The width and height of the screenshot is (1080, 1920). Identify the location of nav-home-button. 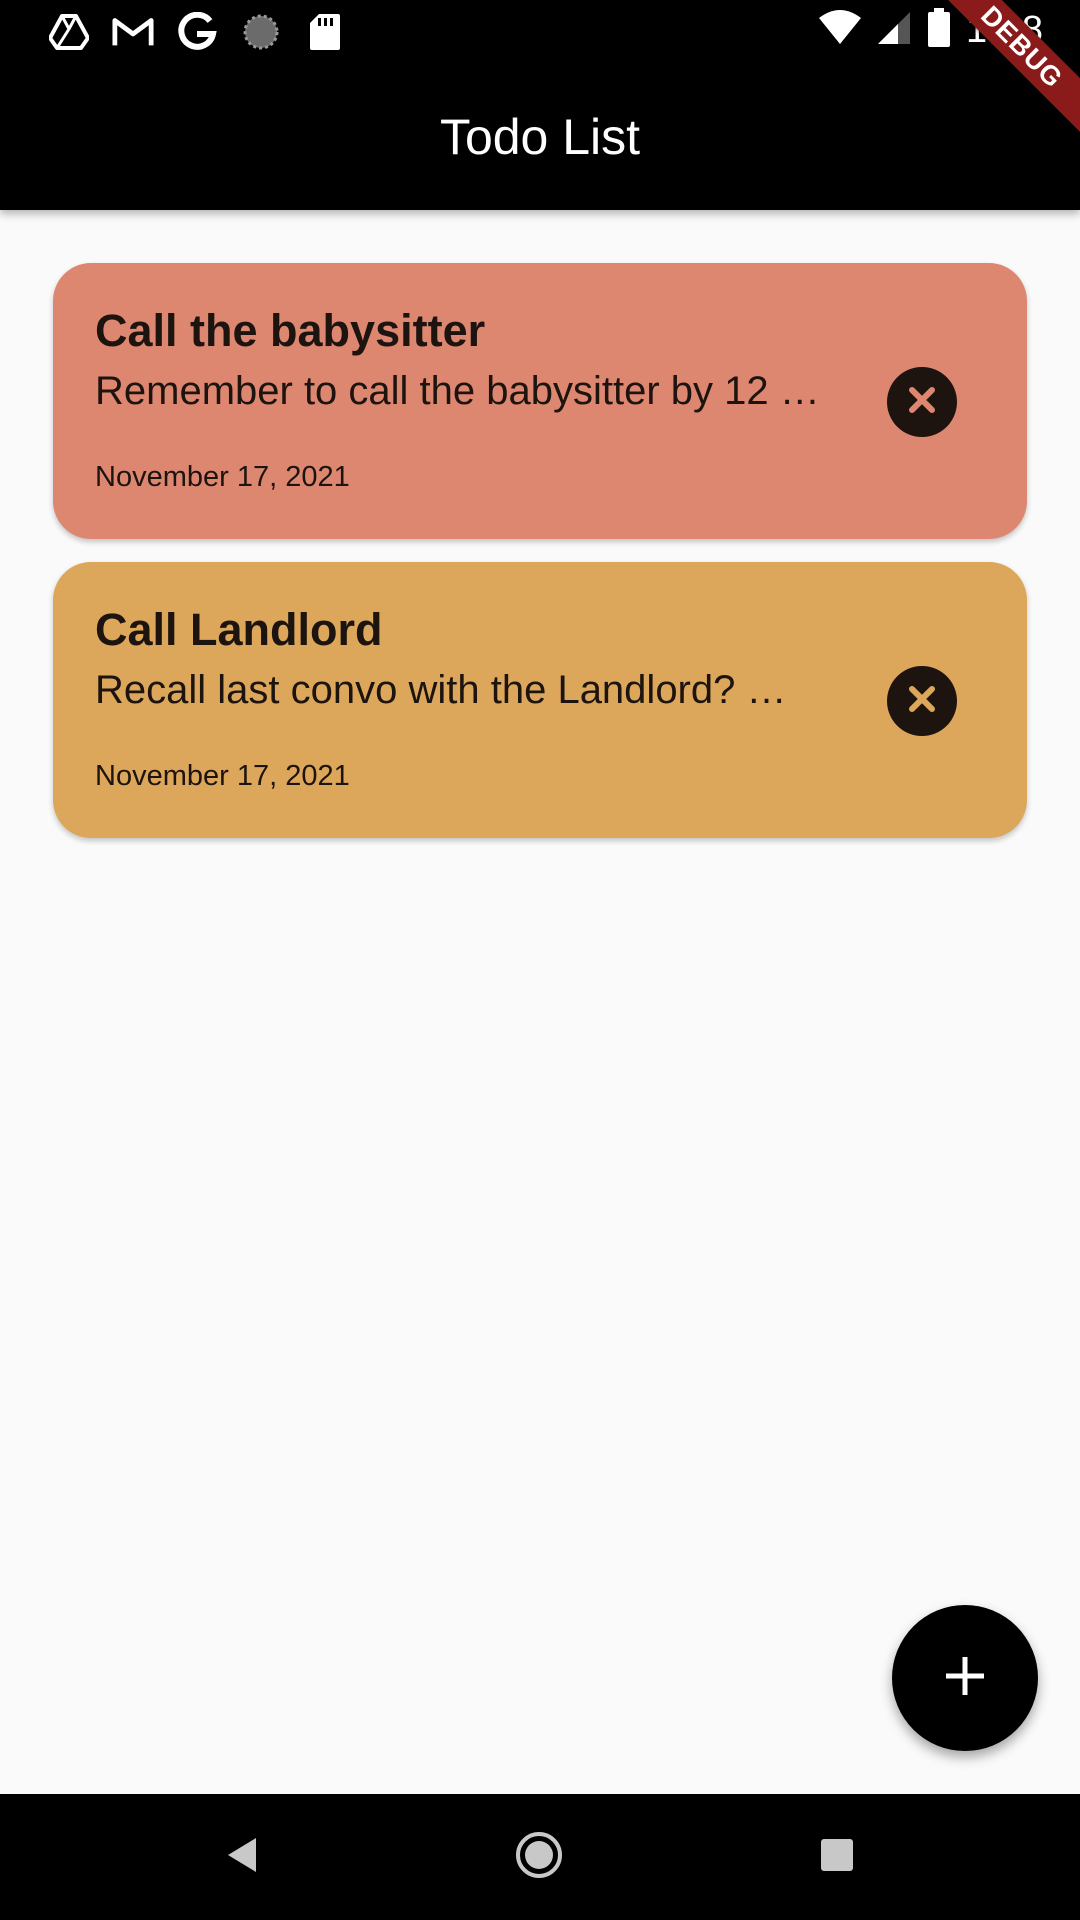
(539, 1857).